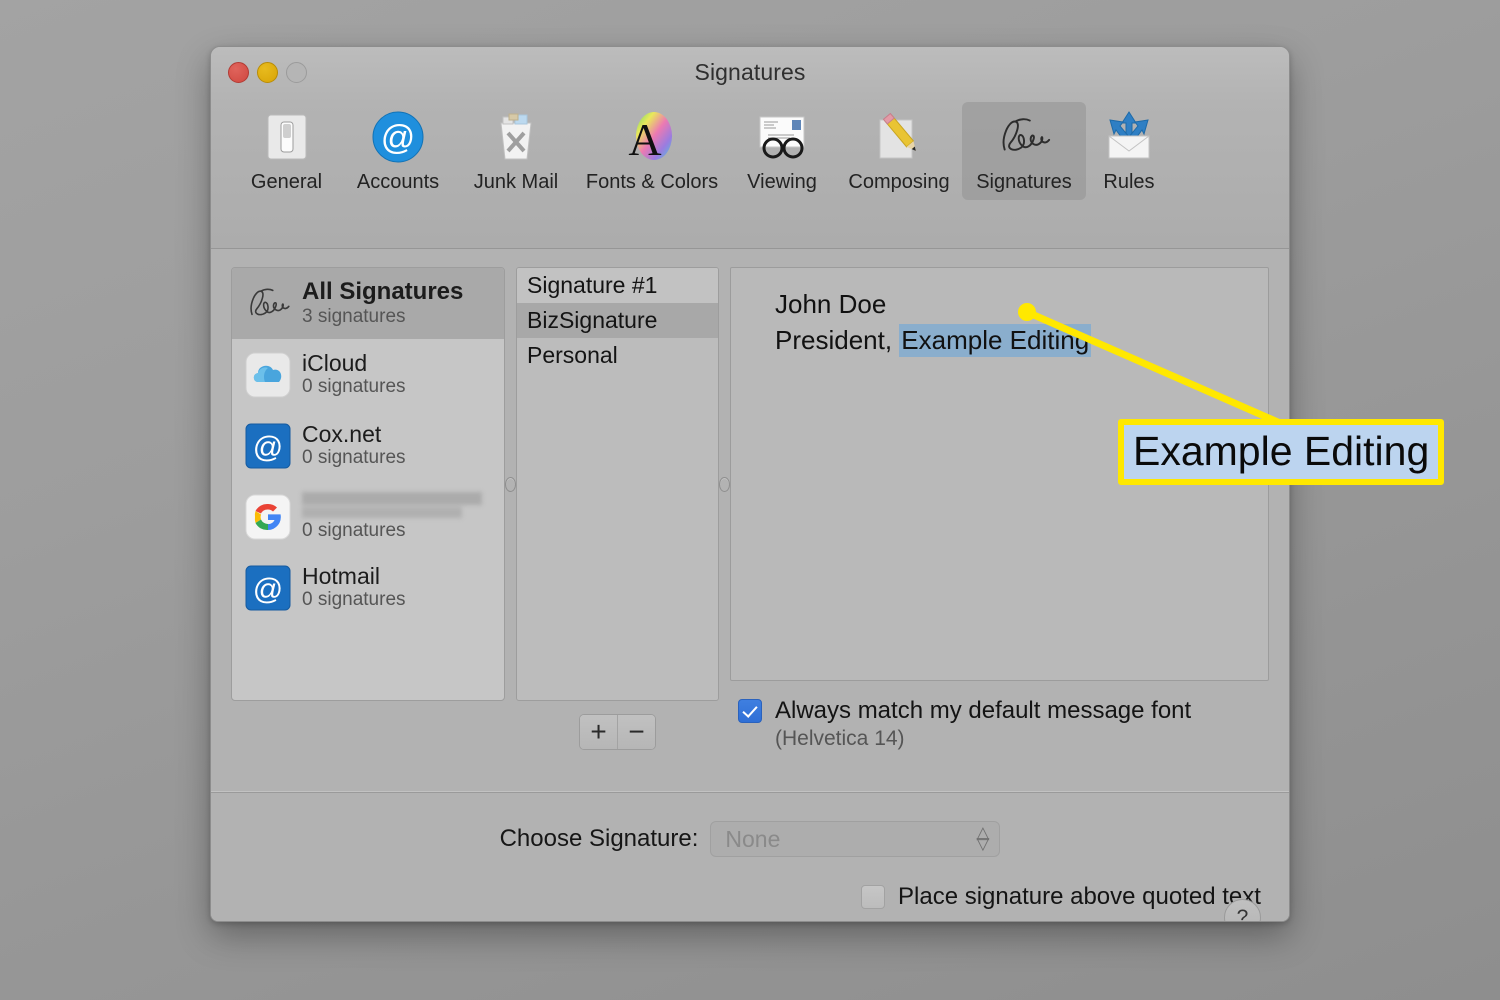 This screenshot has width=1500, height=1000. Describe the element at coordinates (636, 732) in the screenshot. I see `remove-signature-button: −` at that location.